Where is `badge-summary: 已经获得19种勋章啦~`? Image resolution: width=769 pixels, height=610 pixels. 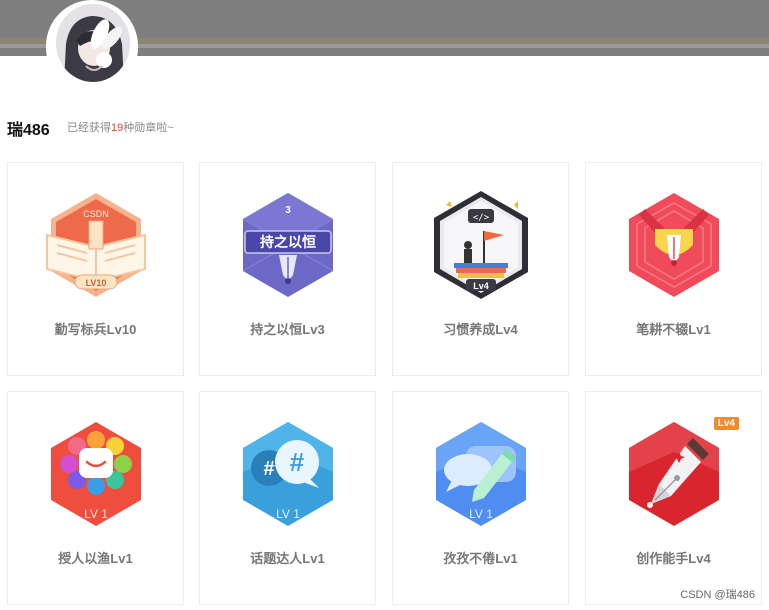
badge-summary: 已经获得19种勋章啦~ is located at coordinates (120, 127).